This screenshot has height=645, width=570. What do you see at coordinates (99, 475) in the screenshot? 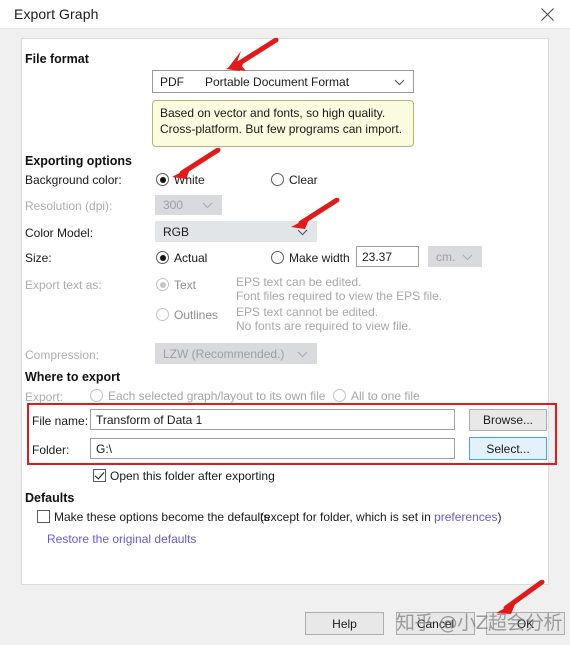
I see `open-folder-checkbox` at bounding box center [99, 475].